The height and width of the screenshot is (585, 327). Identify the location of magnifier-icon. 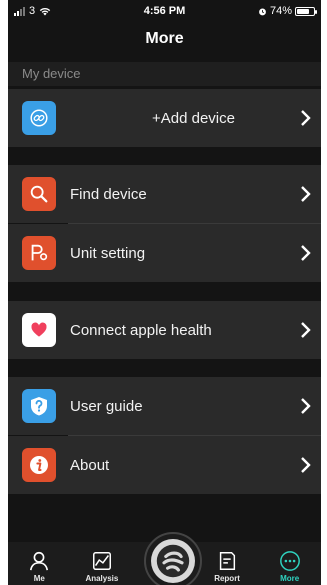
(39, 194).